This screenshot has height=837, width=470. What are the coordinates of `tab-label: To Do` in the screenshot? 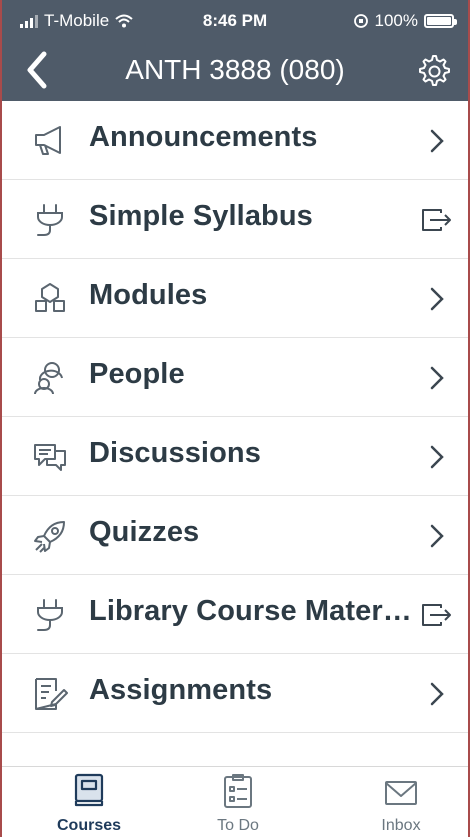 It's located at (238, 825).